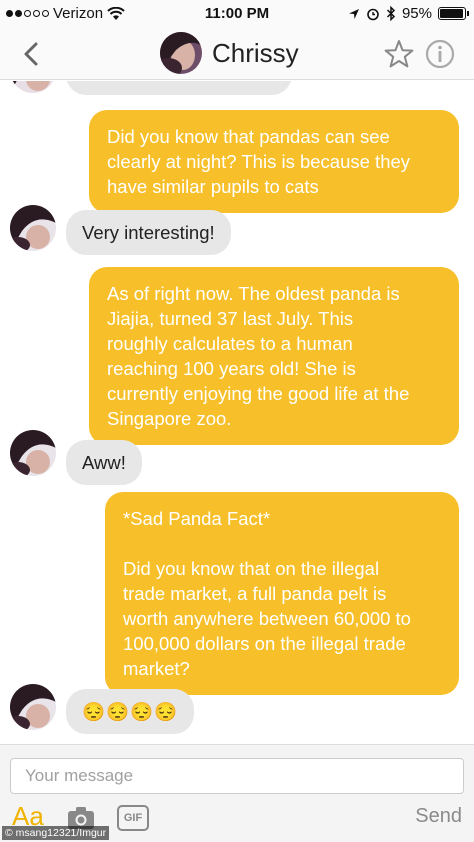 Image resolution: width=474 pixels, height=842 pixels. Describe the element at coordinates (237, 14) in the screenshot. I see `status-bar: Verizon 11:00 PM 95%` at that location.